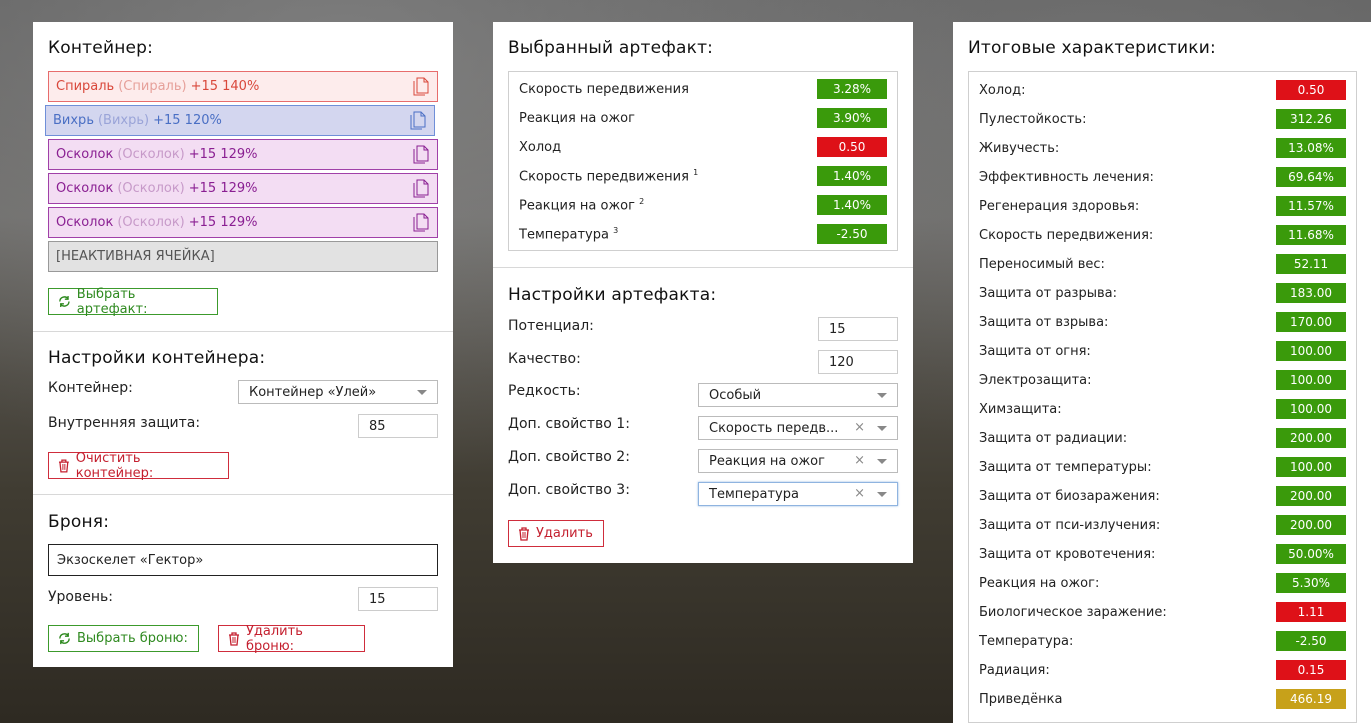 This screenshot has width=1371, height=723. What do you see at coordinates (754, 494) in the screenshot?
I see `extra-property-3-value: Температура` at bounding box center [754, 494].